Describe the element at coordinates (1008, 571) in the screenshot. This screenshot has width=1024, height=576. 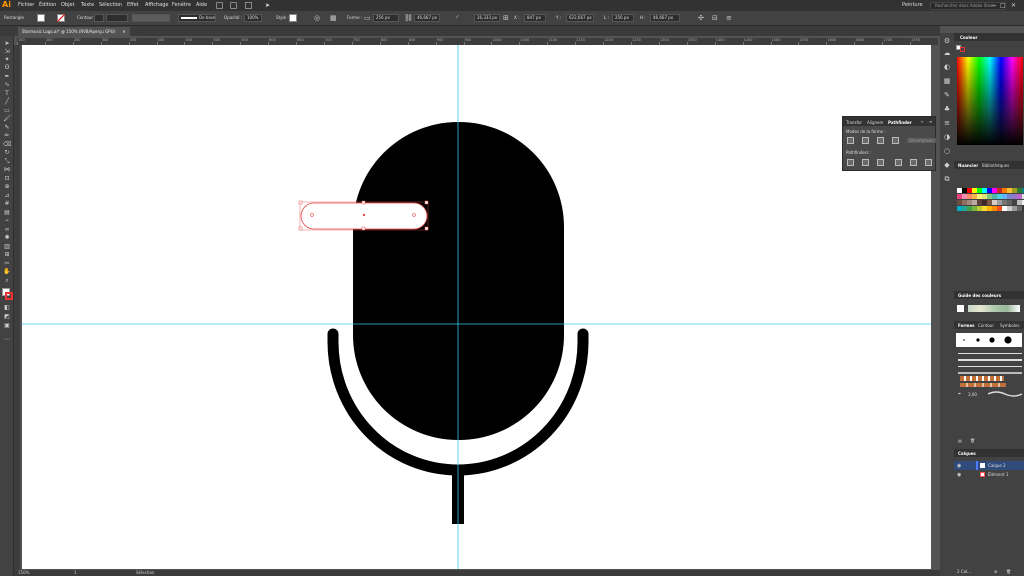
I see `delete-layer-icon: 🗑` at that location.